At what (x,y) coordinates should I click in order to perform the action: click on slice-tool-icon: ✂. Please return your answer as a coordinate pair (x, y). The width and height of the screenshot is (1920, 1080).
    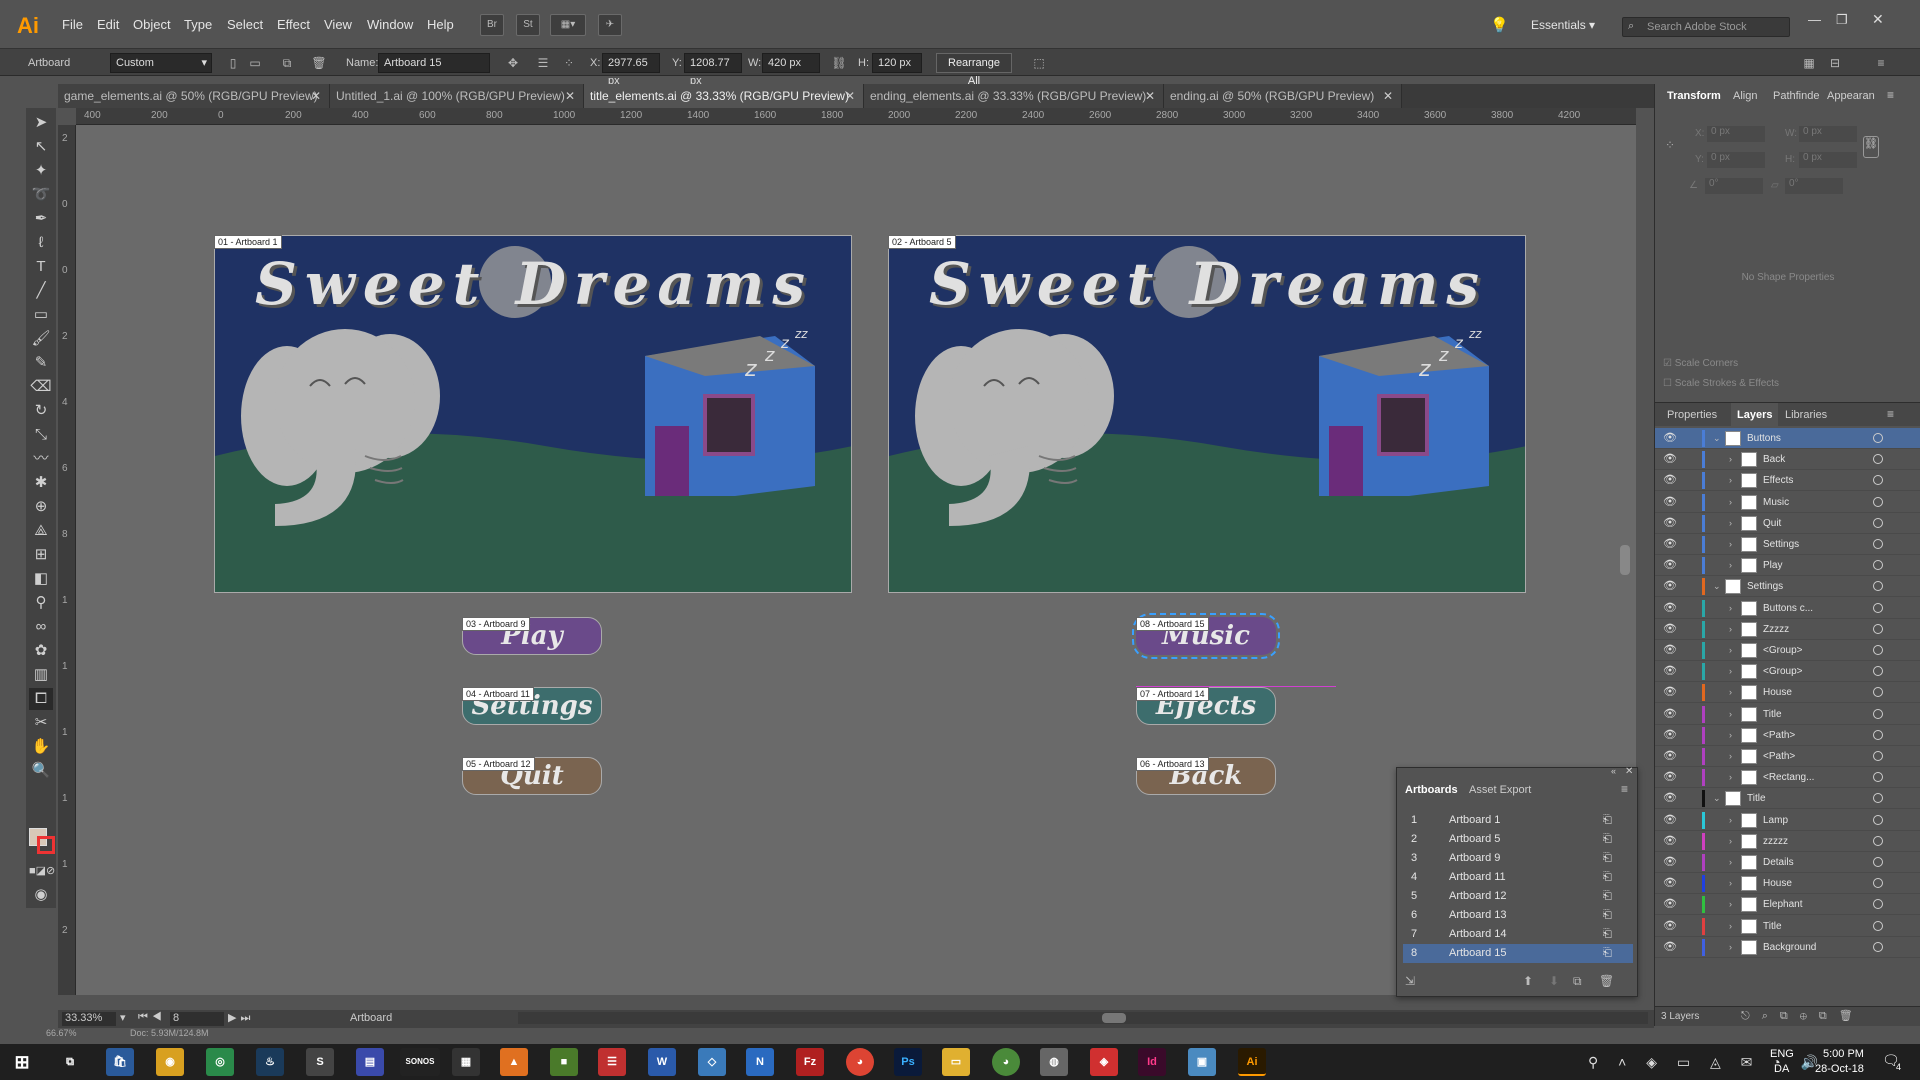
    Looking at the image, I should click on (41, 723).